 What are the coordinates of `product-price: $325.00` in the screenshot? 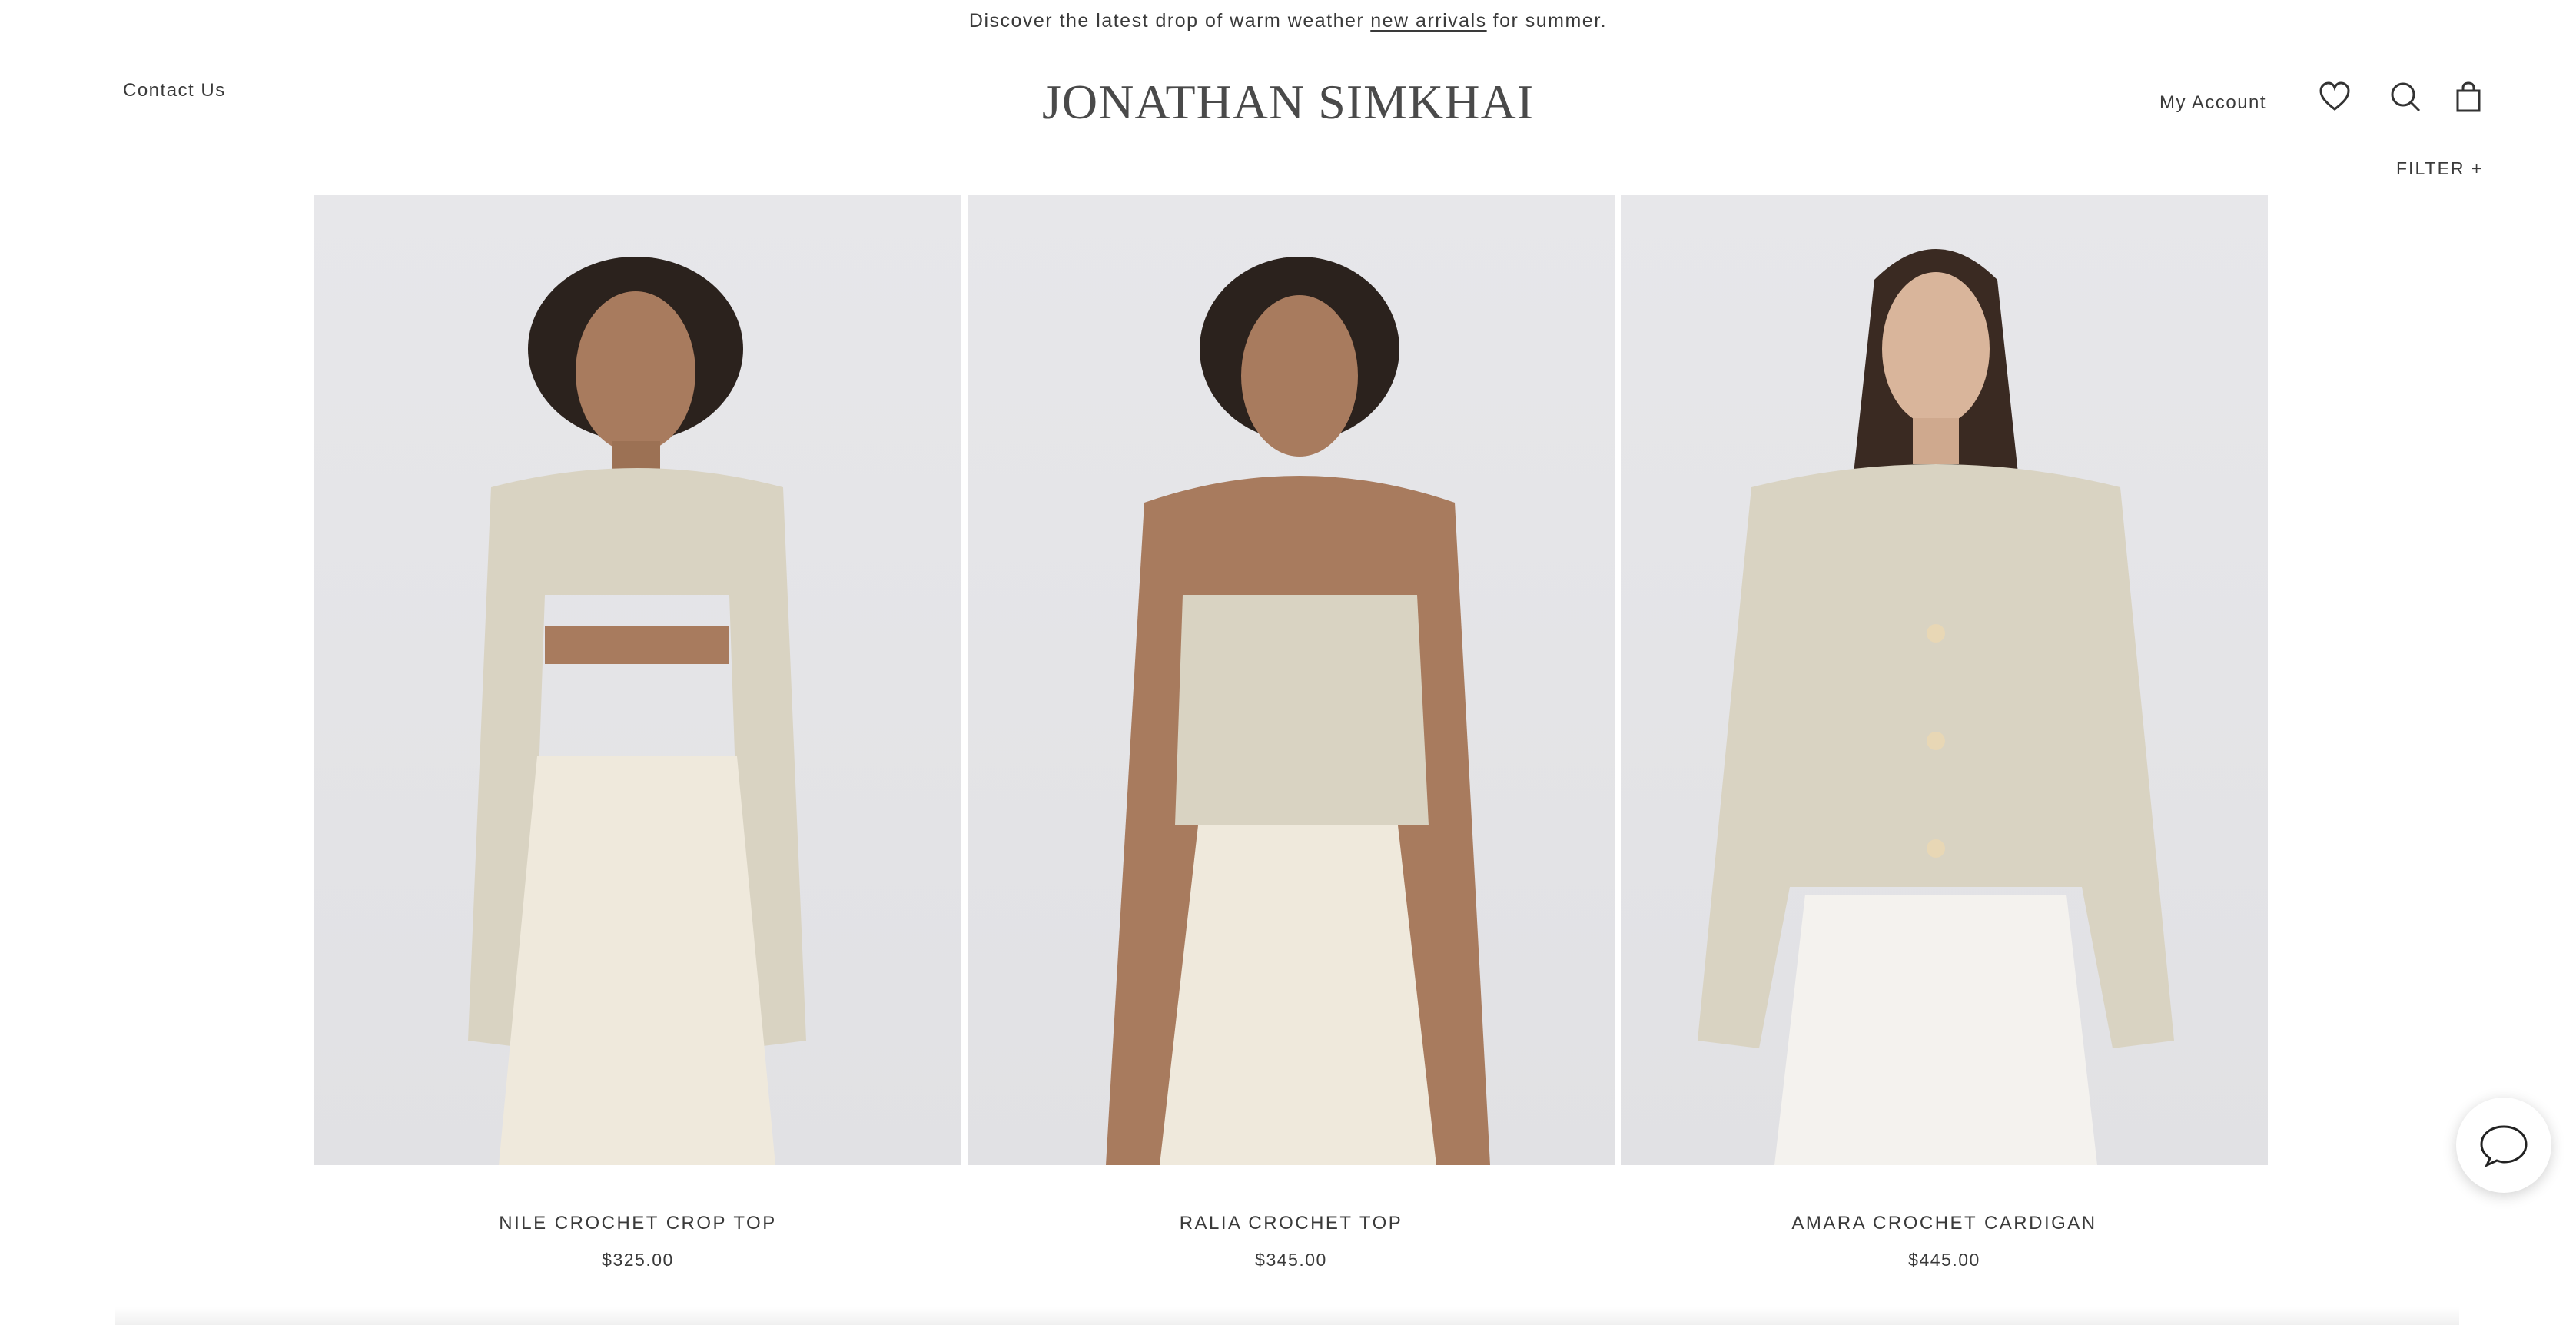 It's located at (638, 1260).